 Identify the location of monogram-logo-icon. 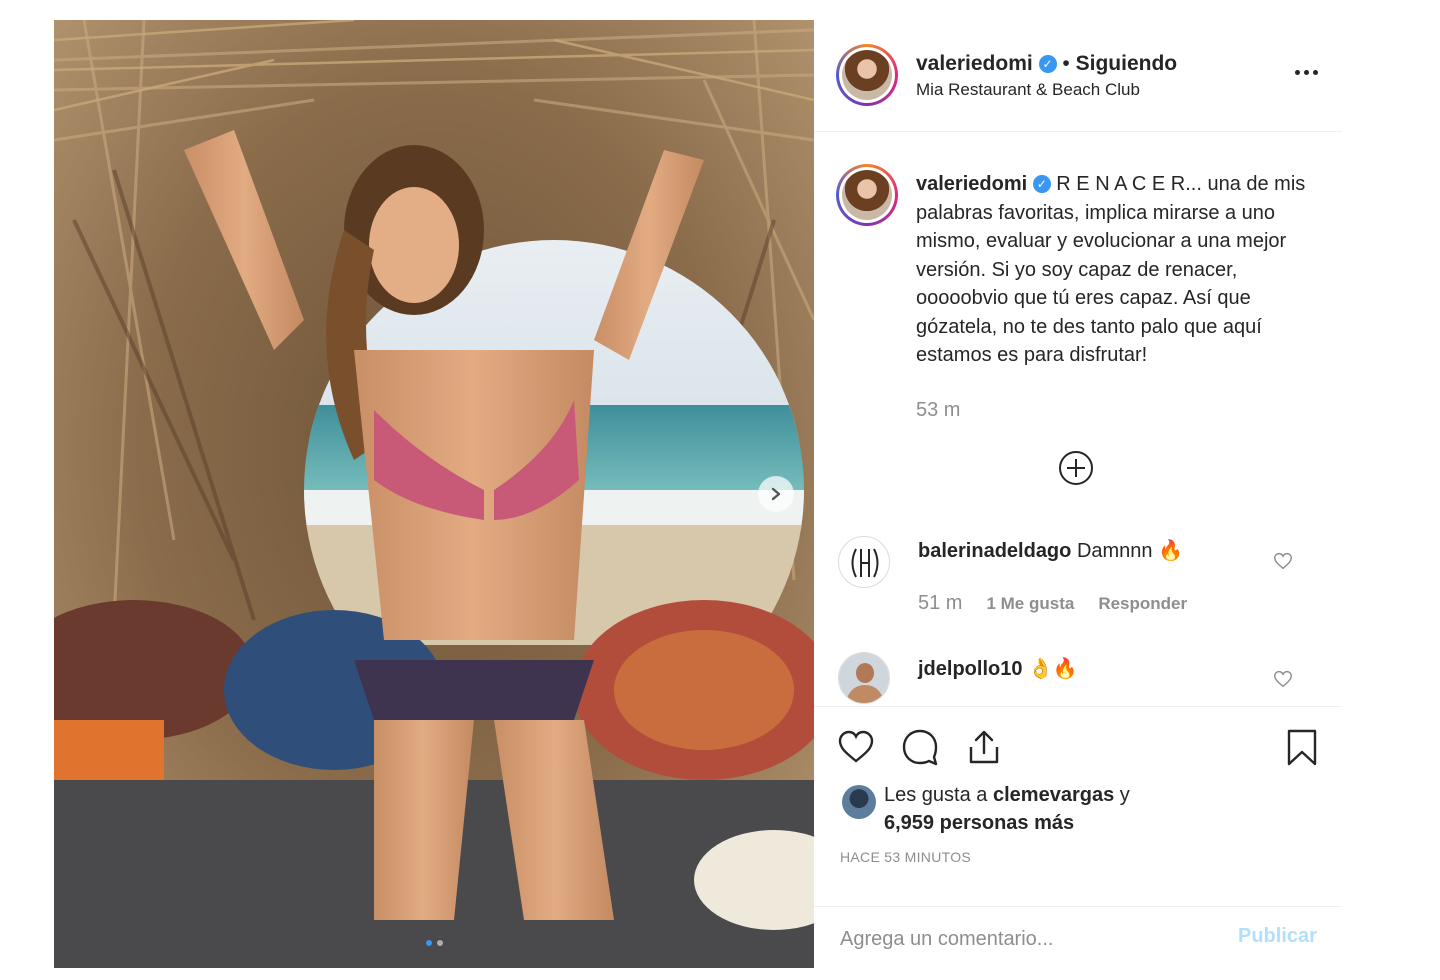
(865, 563).